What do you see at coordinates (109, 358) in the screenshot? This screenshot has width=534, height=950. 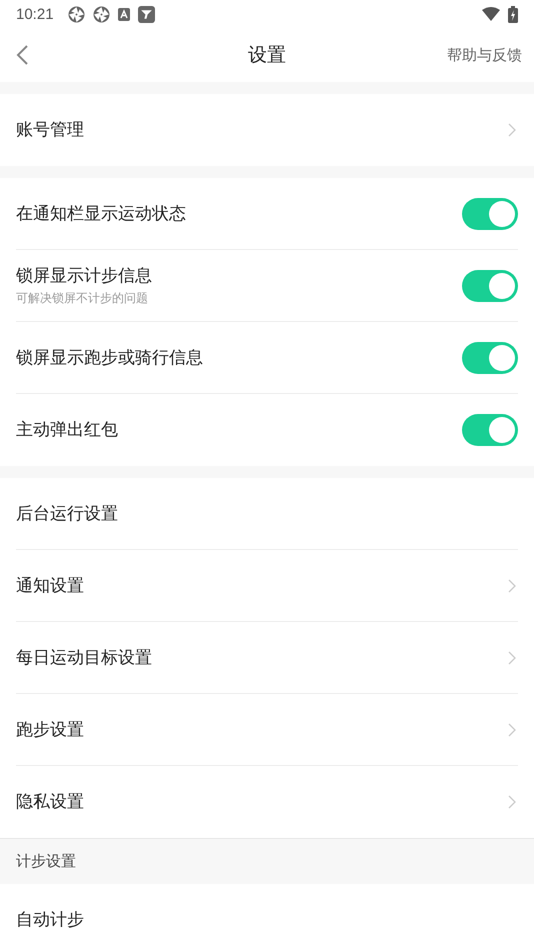 I see `setting-label: 锁屏显示跑步或骑行信息` at bounding box center [109, 358].